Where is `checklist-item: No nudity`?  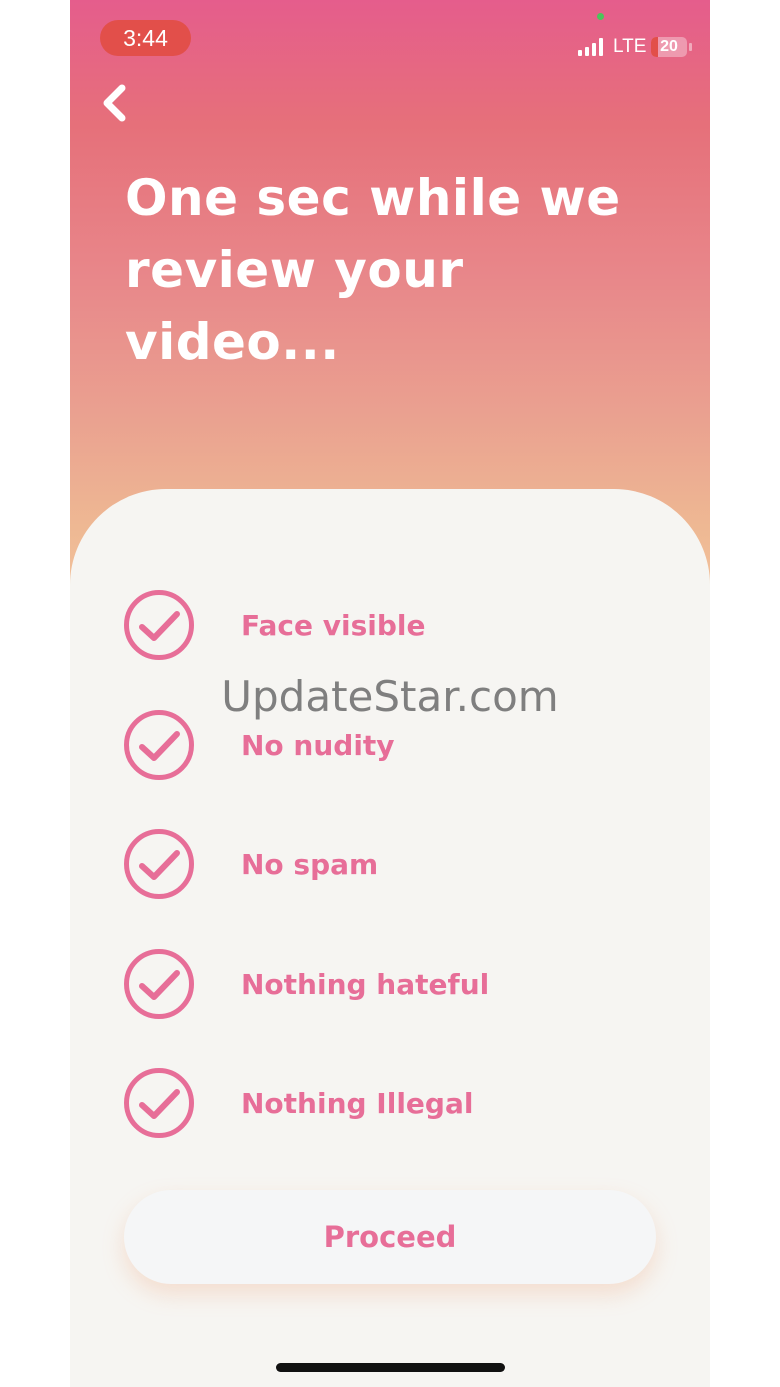 checklist-item: No nudity is located at coordinates (373, 746).